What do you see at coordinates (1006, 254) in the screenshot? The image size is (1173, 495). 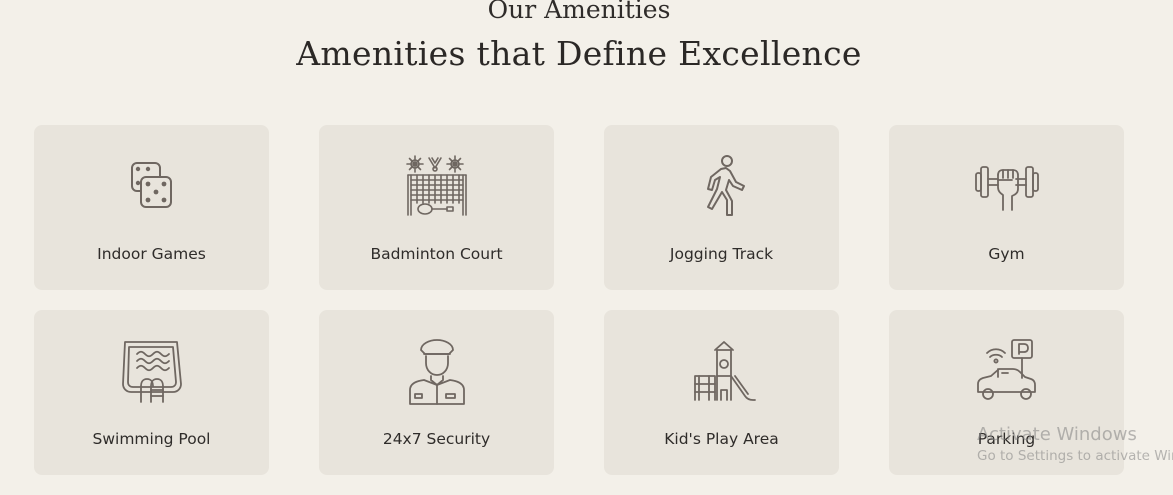 I see `amenity-label: Gym` at bounding box center [1006, 254].